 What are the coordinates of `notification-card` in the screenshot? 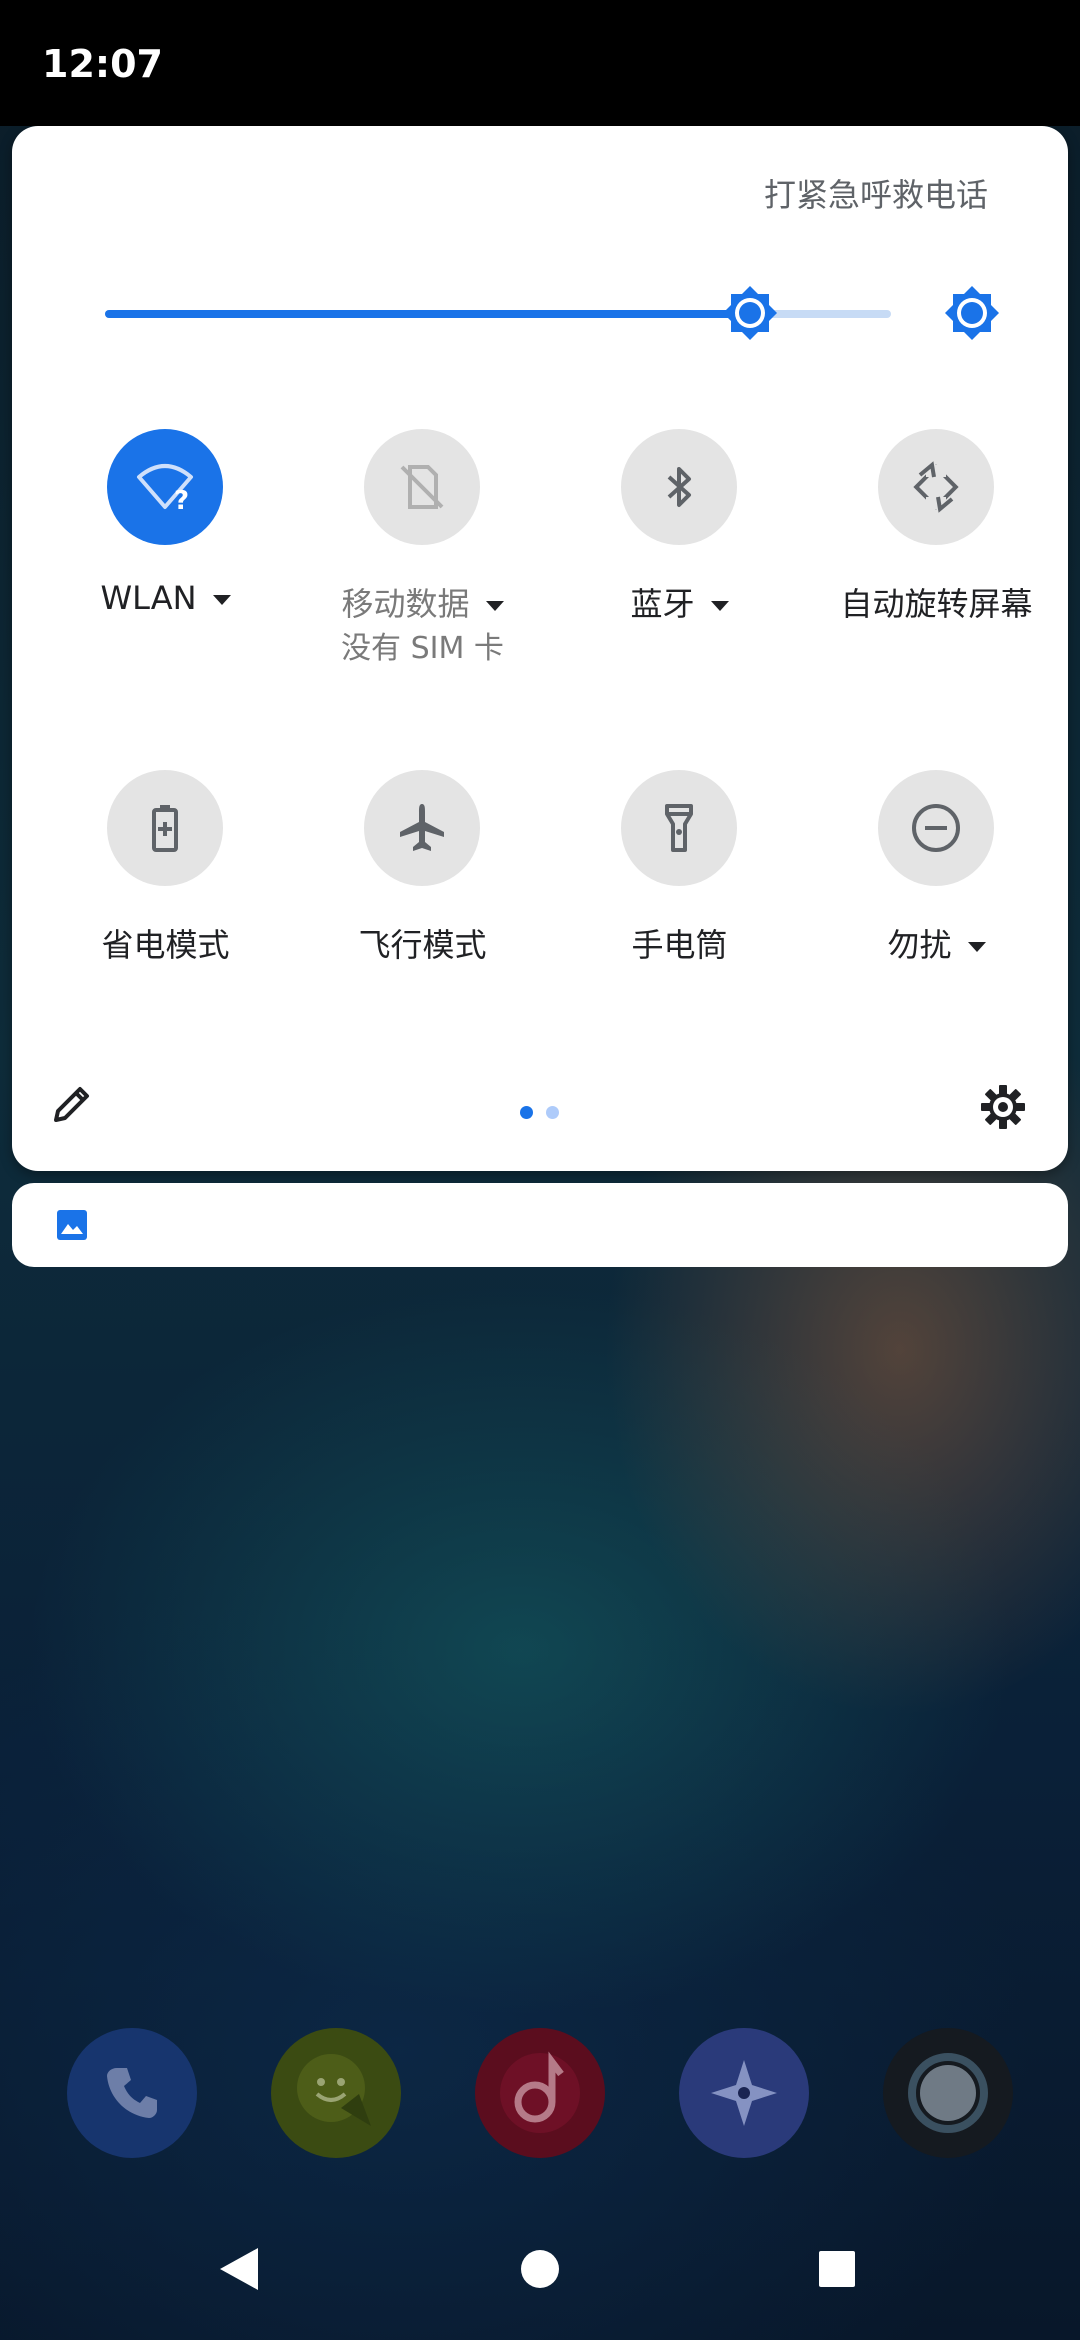 It's located at (540, 1225).